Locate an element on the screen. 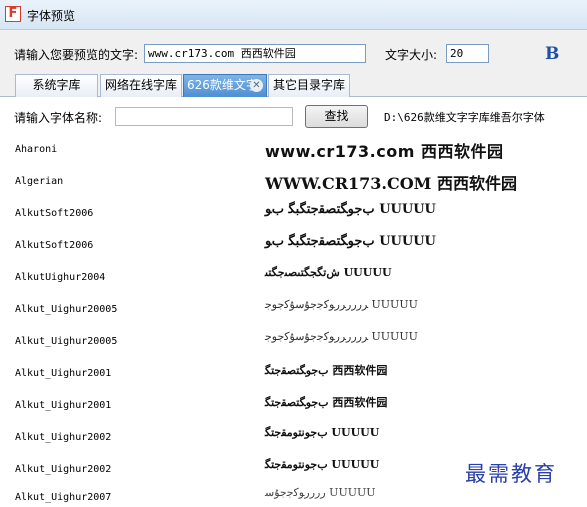 The height and width of the screenshot is (507, 587). tab-uighur-fonts-label: 626款维文字 is located at coordinates (222, 85).